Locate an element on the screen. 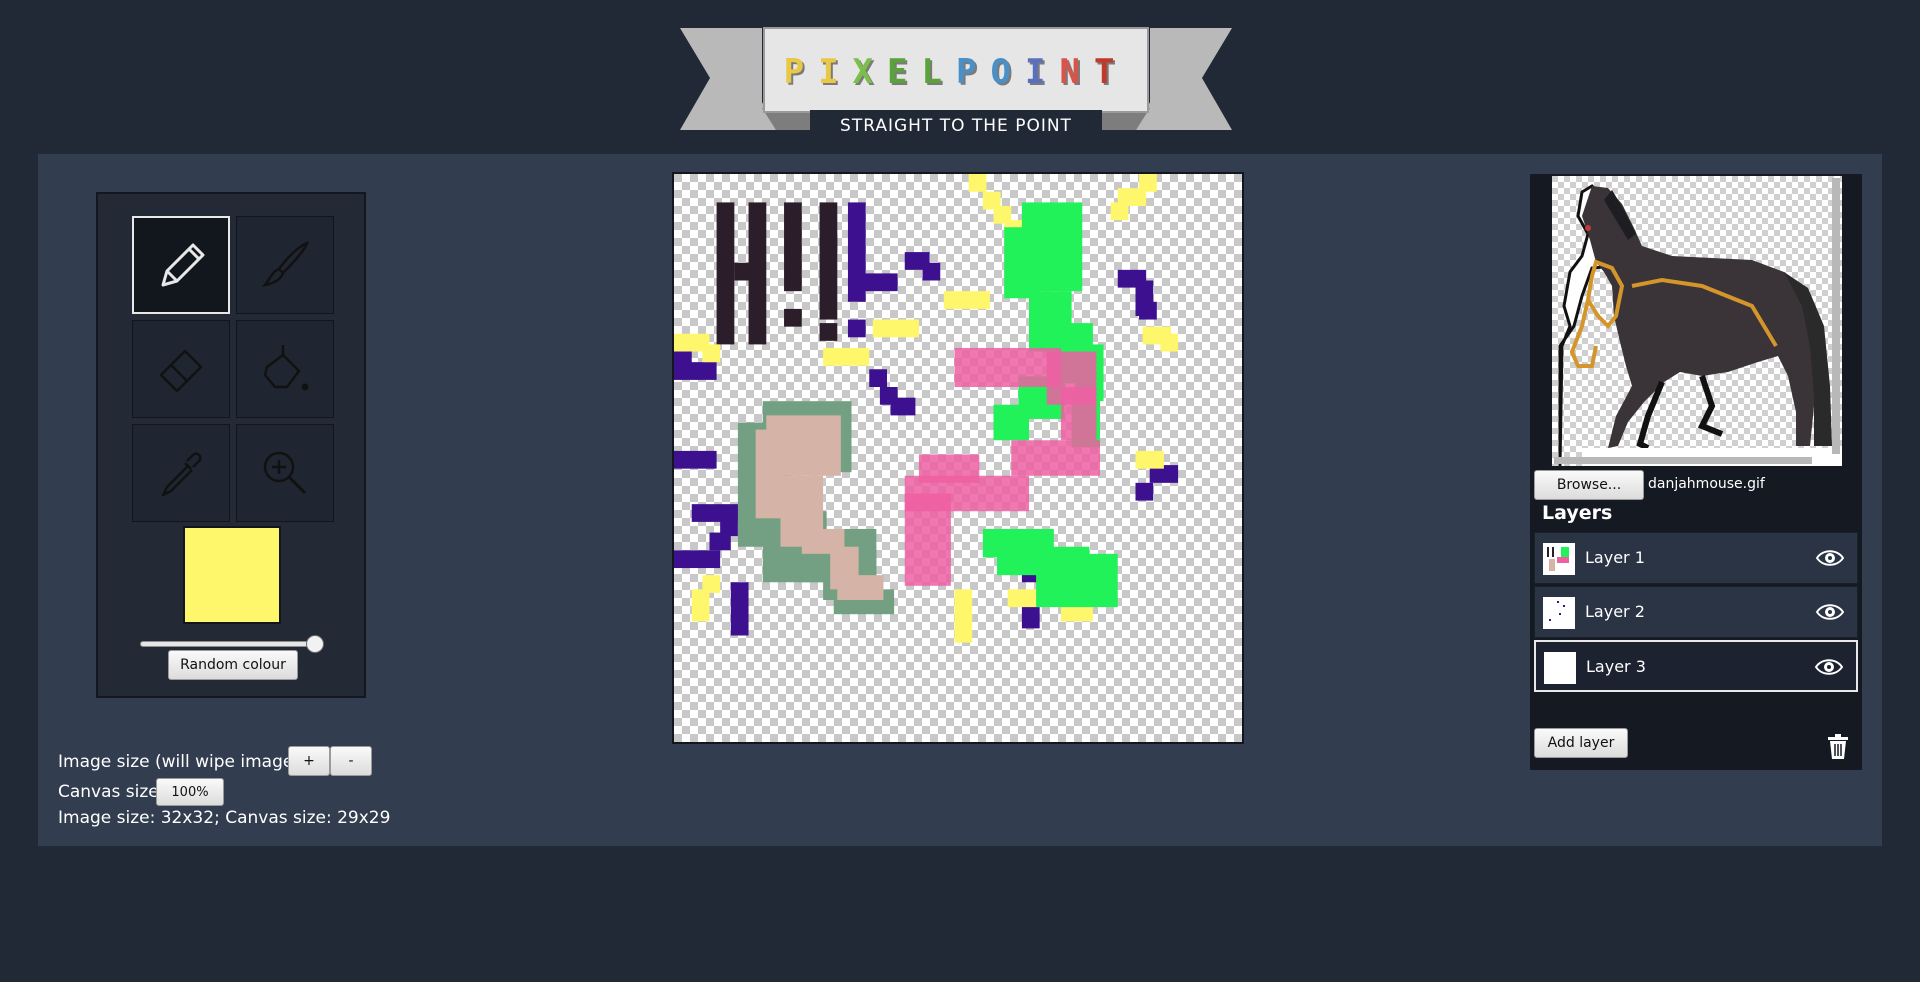 This screenshot has height=982, width=1920. canvas-size-select: 100% is located at coordinates (190, 792).